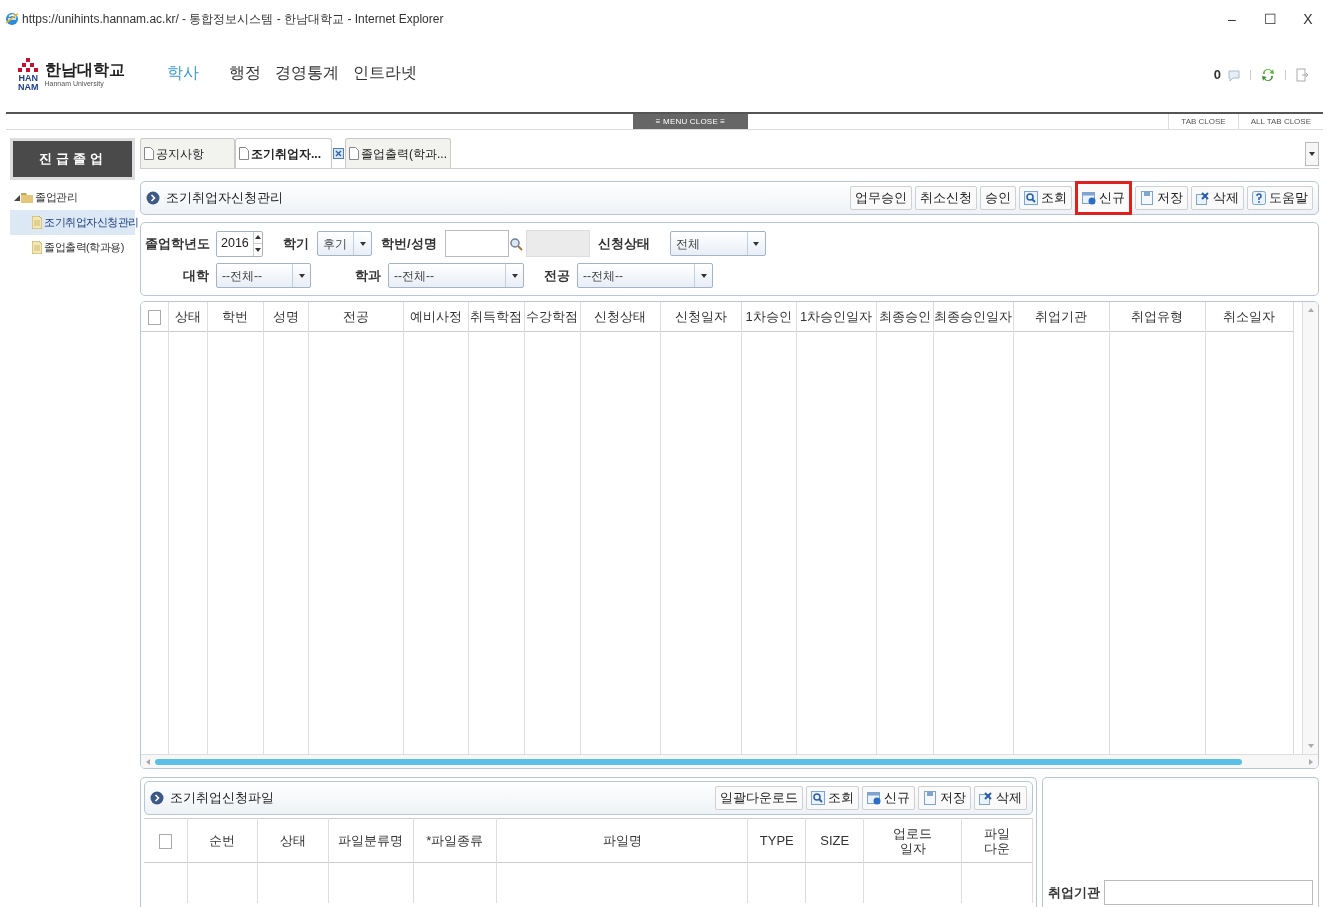 This screenshot has width=1329, height=907. I want to click on number-spinner: 2016, so click(239, 243).